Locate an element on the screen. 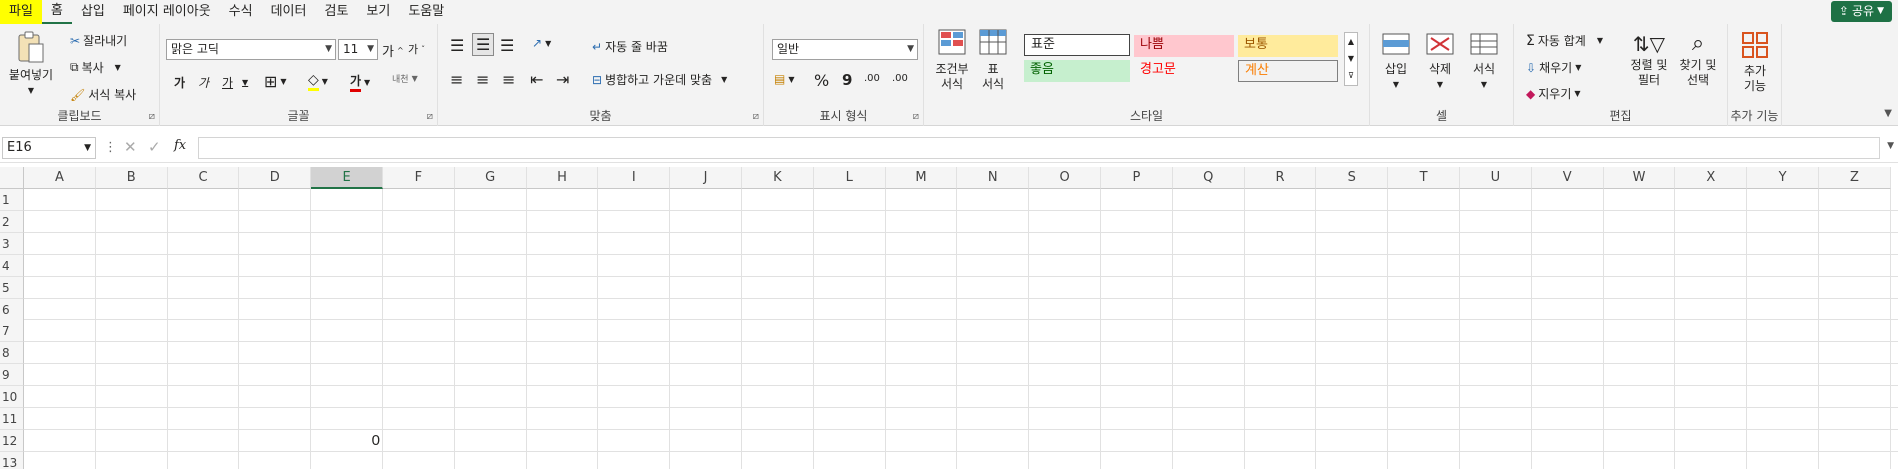 The image size is (1898, 469). align-left-button: ≡ is located at coordinates (456, 79).